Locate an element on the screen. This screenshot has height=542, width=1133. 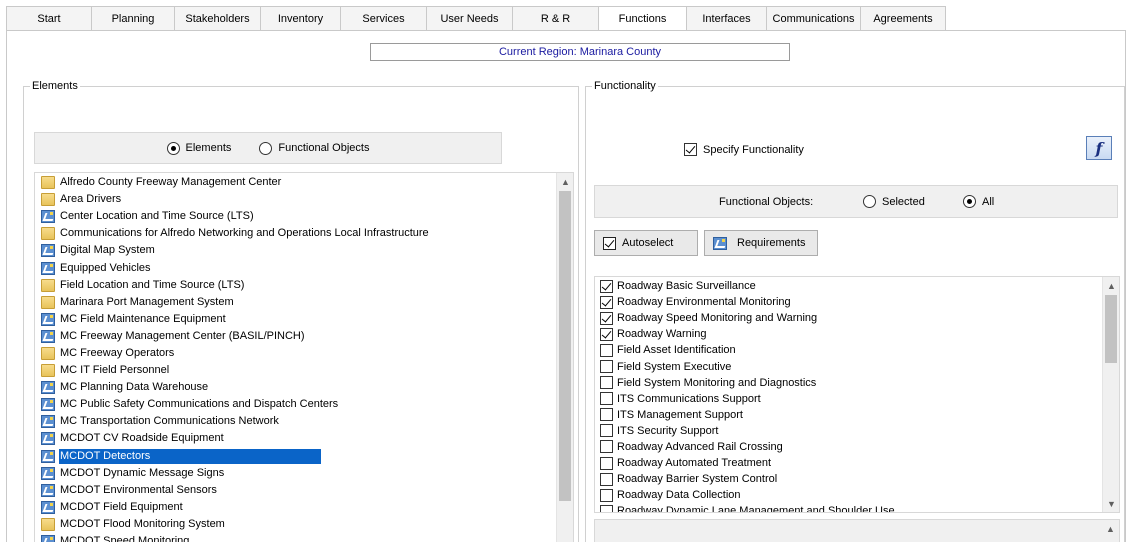
element-list-item: Marinara Port Management System is located at coordinates (295, 302).